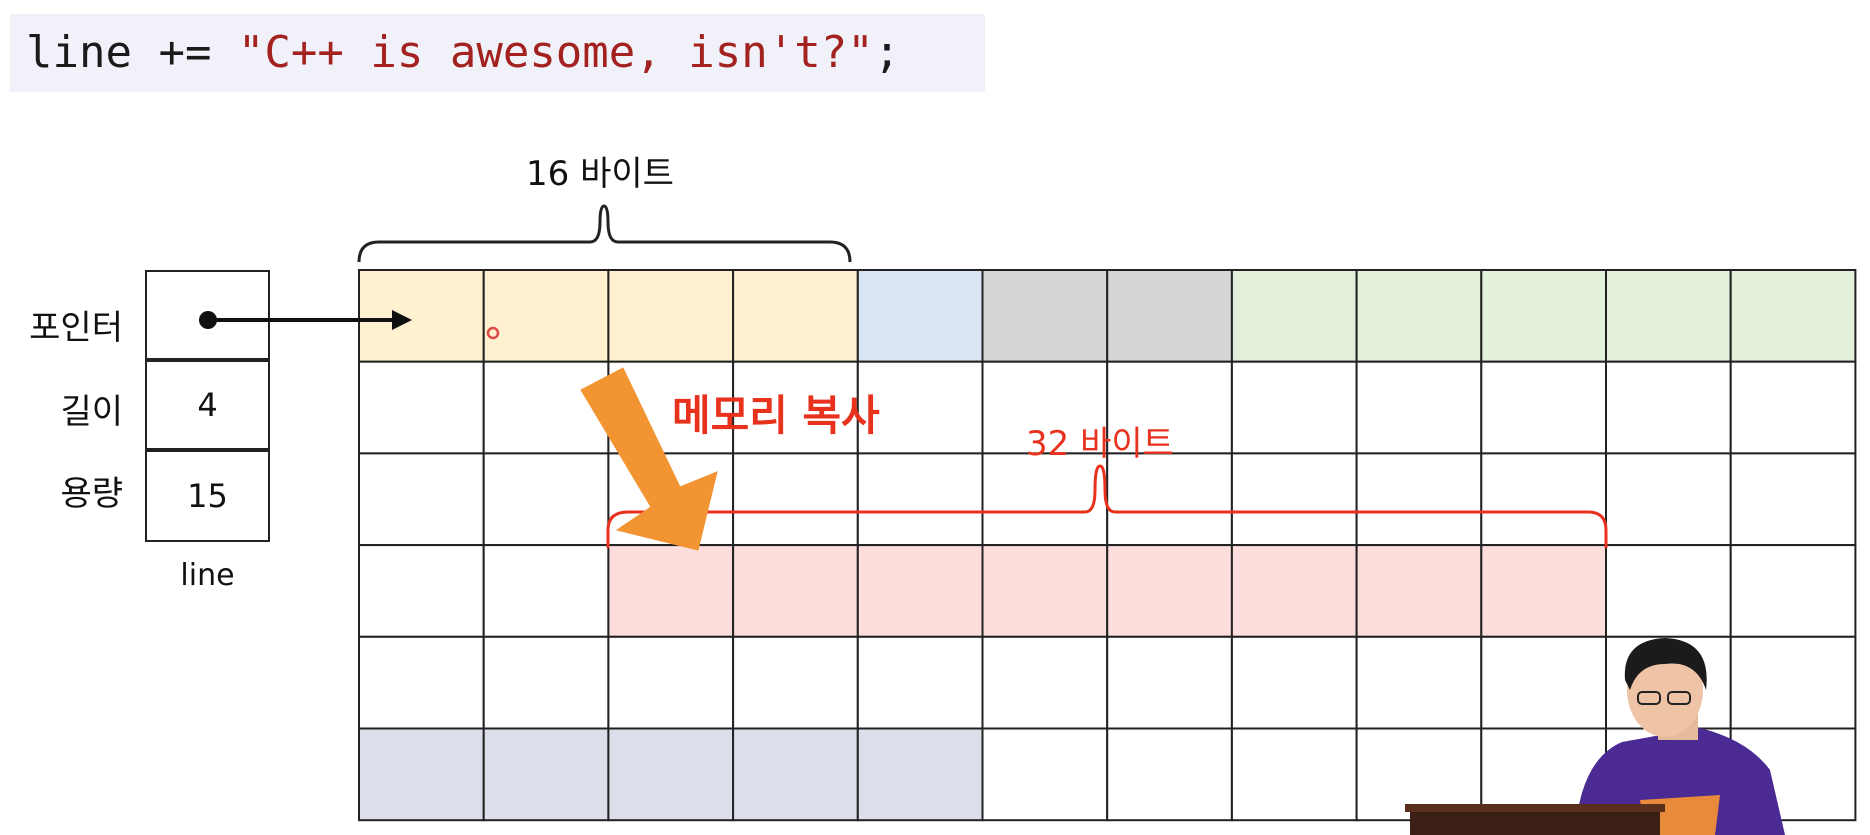 The width and height of the screenshot is (1870, 835). I want to click on memory-cell-blue, so click(920, 316).